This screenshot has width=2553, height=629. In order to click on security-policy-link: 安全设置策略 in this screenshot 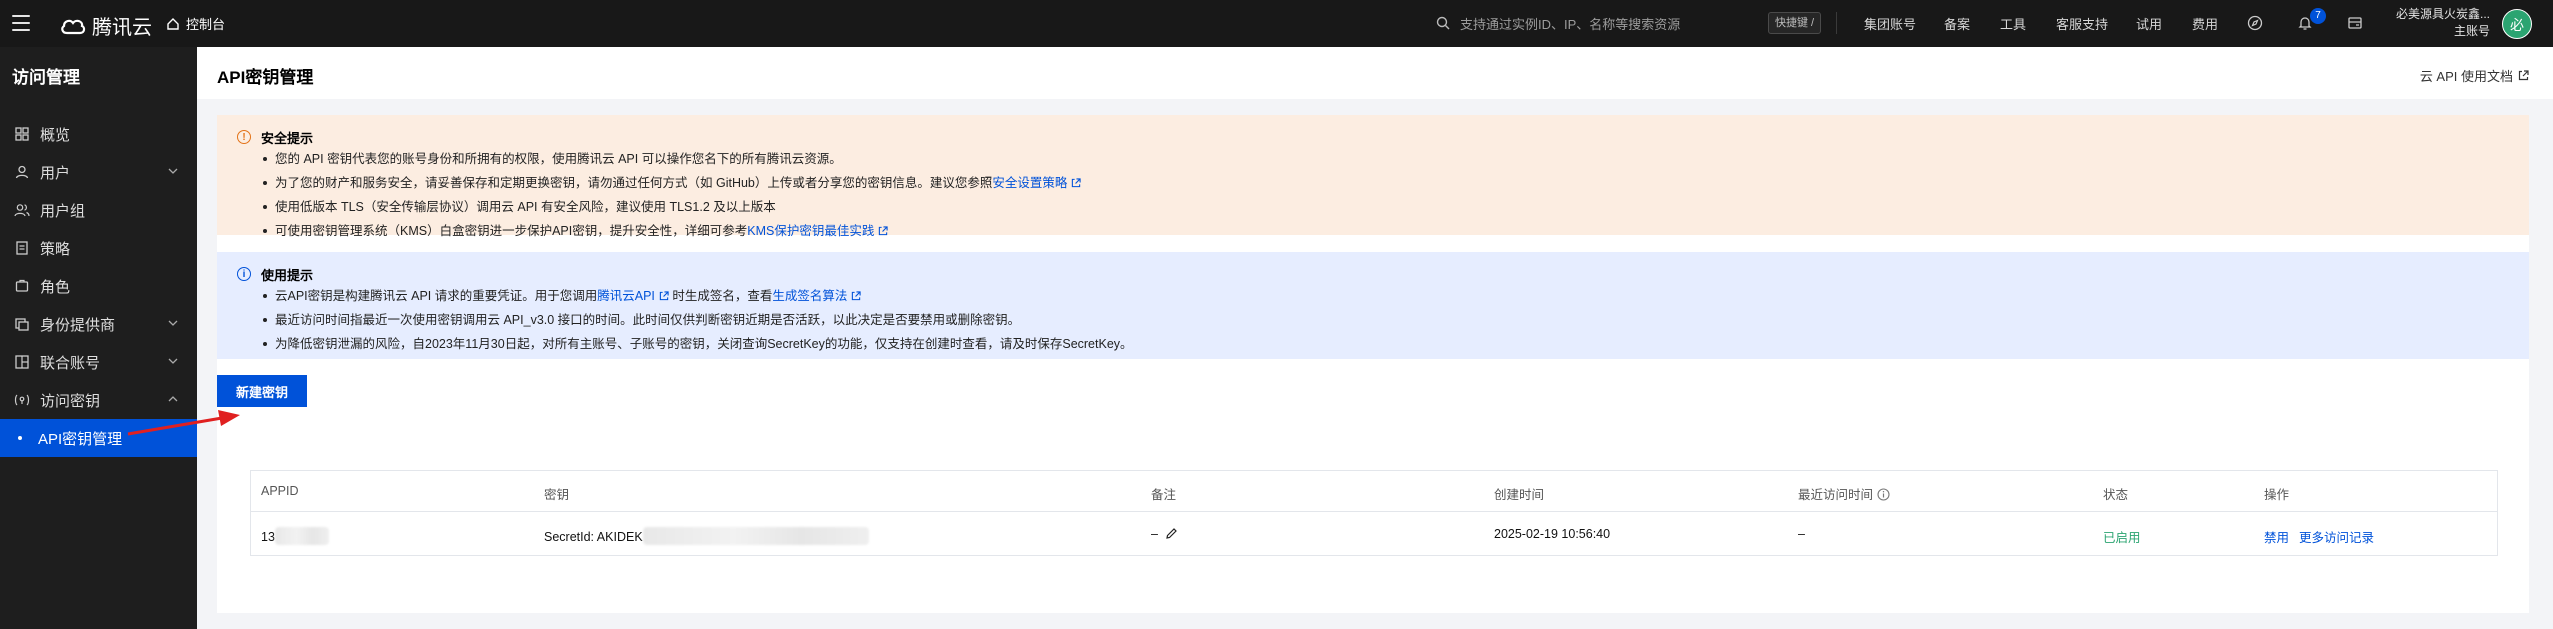, I will do `click(1029, 183)`.